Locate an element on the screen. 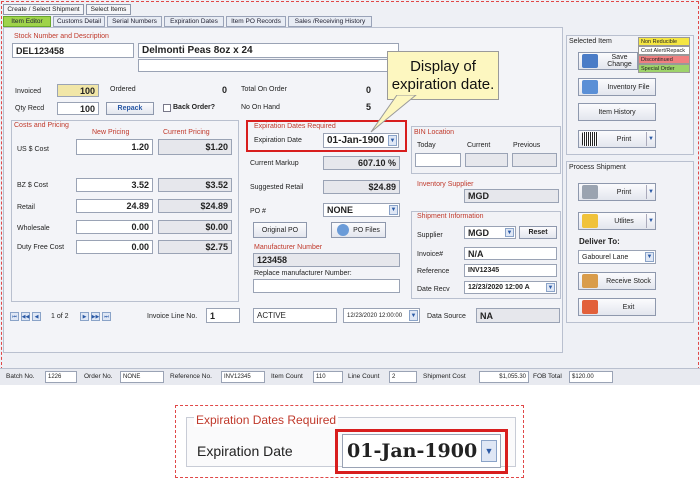 The image size is (700, 481). invoice-field: N/A is located at coordinates (510, 253).